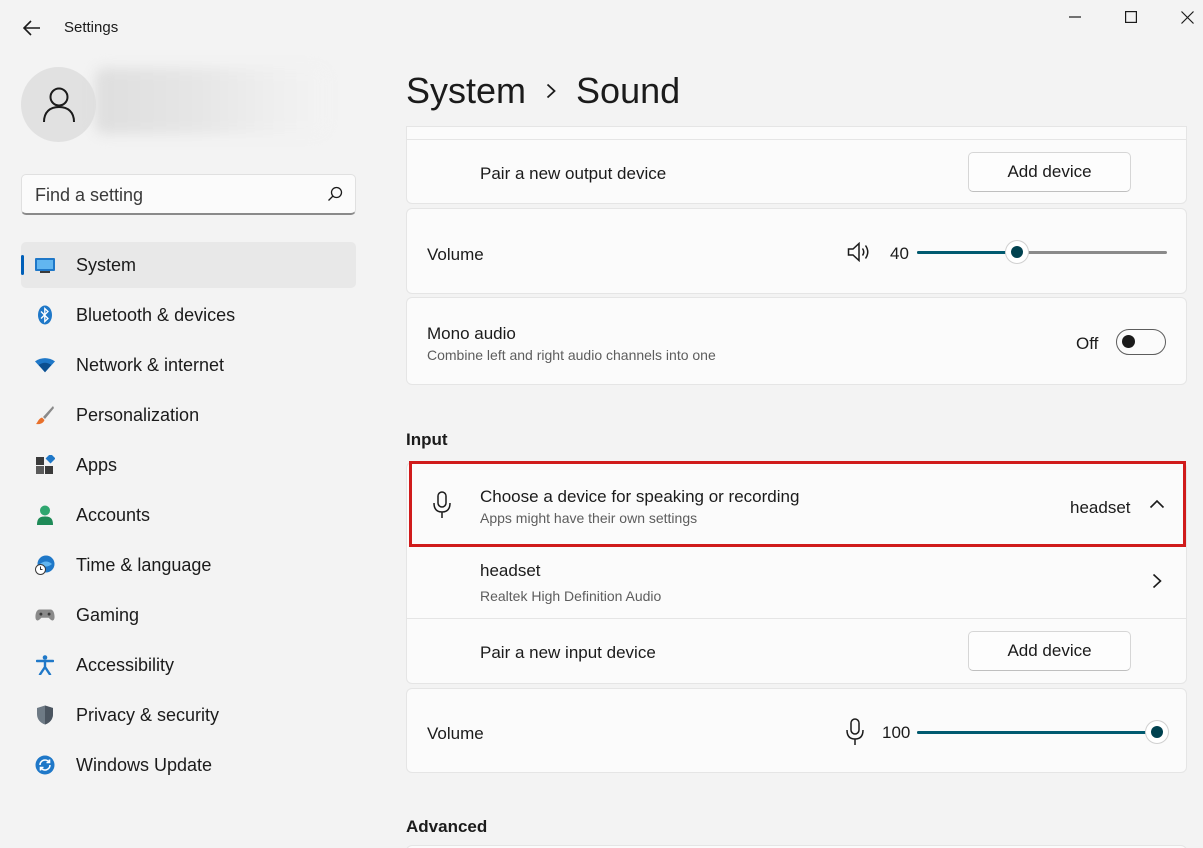  Describe the element at coordinates (45, 315) in the screenshot. I see `bluetooth-icon` at that location.